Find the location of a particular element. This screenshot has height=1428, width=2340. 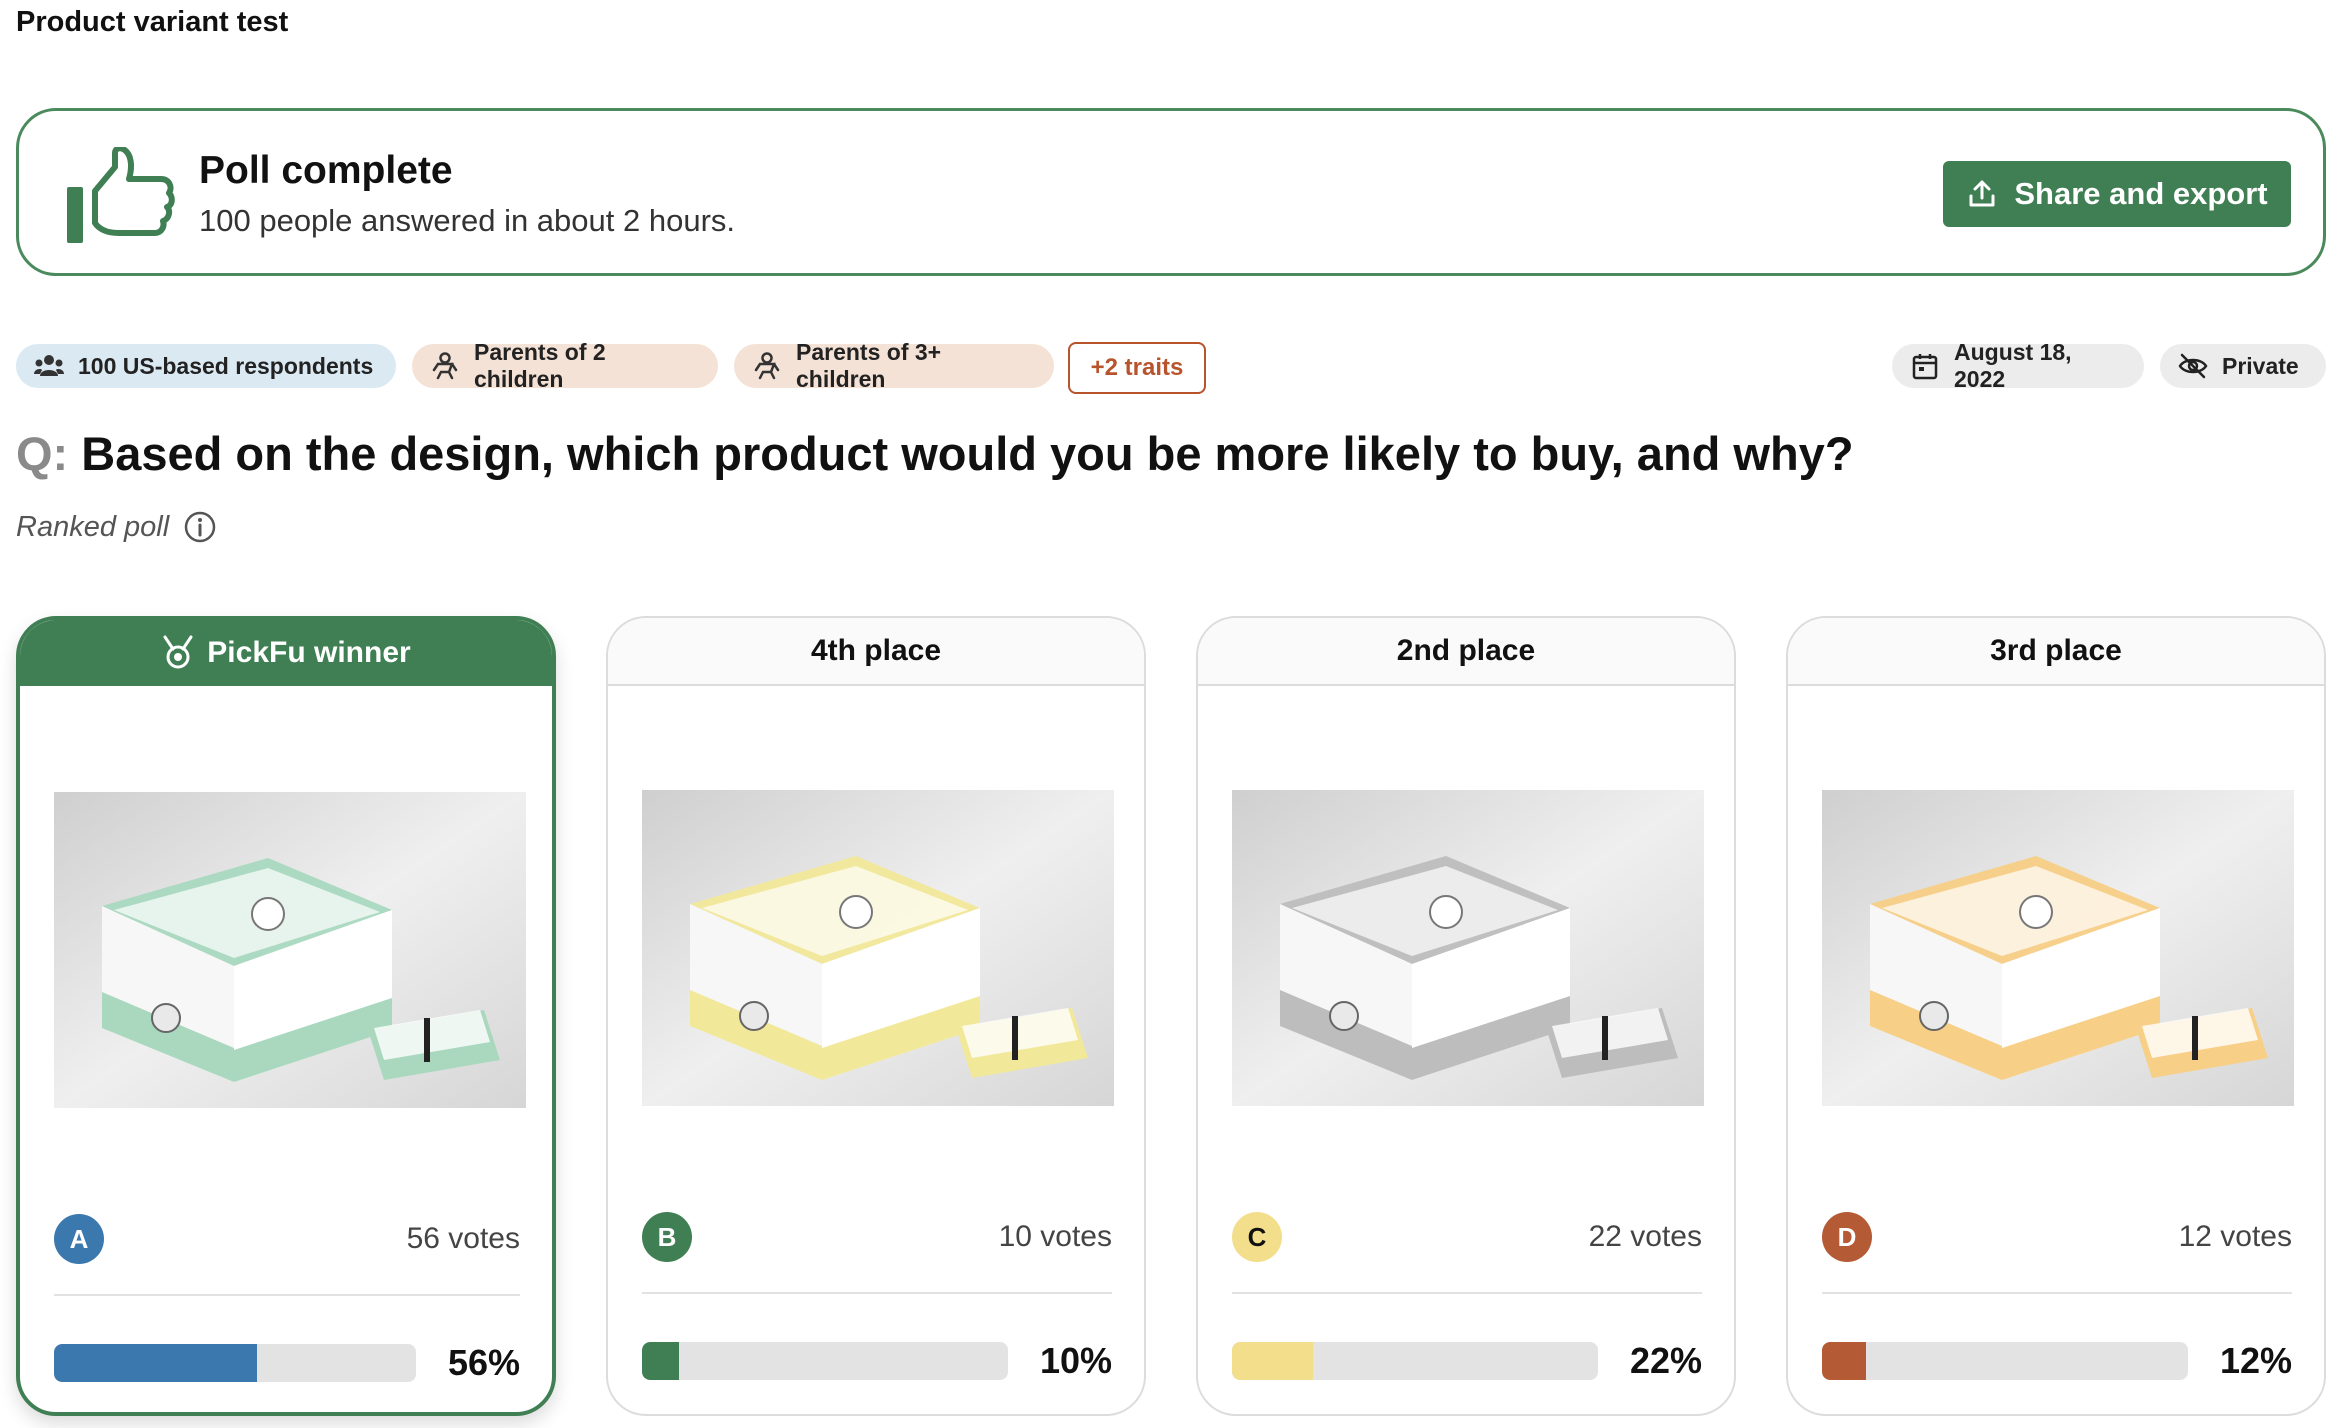

option-card-a: PickFu winner A 56 votes 56% is located at coordinates (286, 1016).